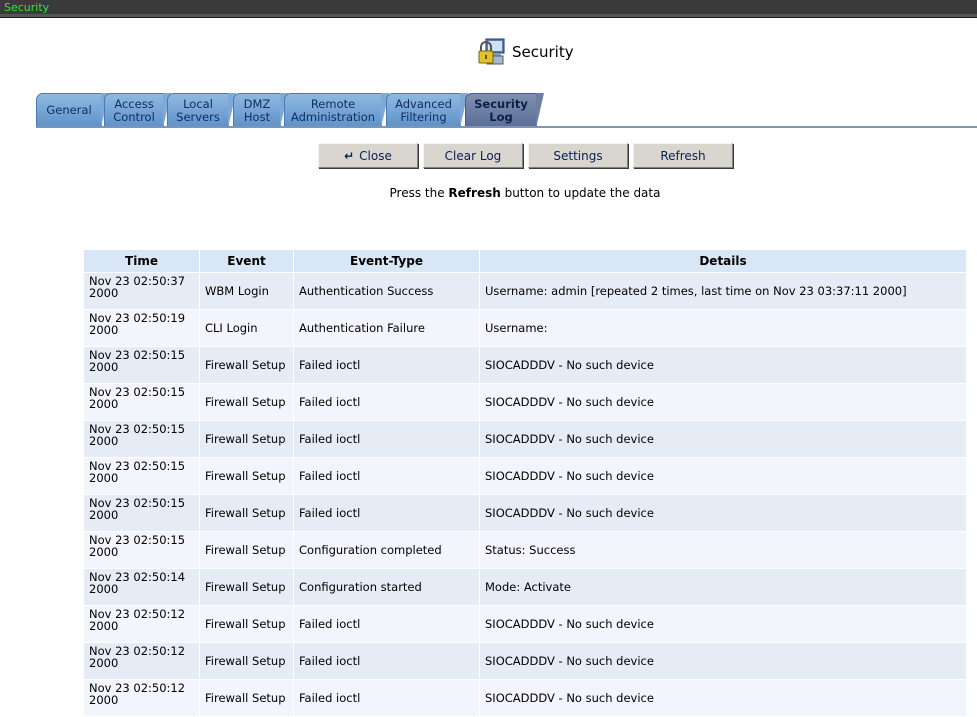 This screenshot has height=717, width=977. Describe the element at coordinates (419, 193) in the screenshot. I see `hint-prefix: Press the` at that location.